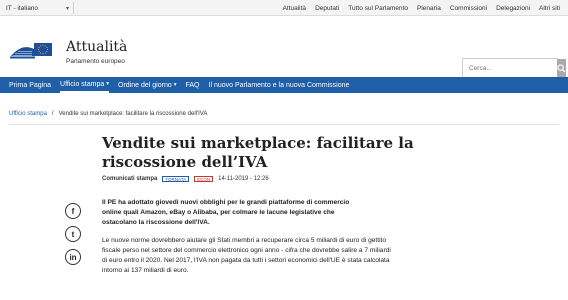 The image size is (568, 300). I want to click on facebook-icon: f, so click(73, 211).